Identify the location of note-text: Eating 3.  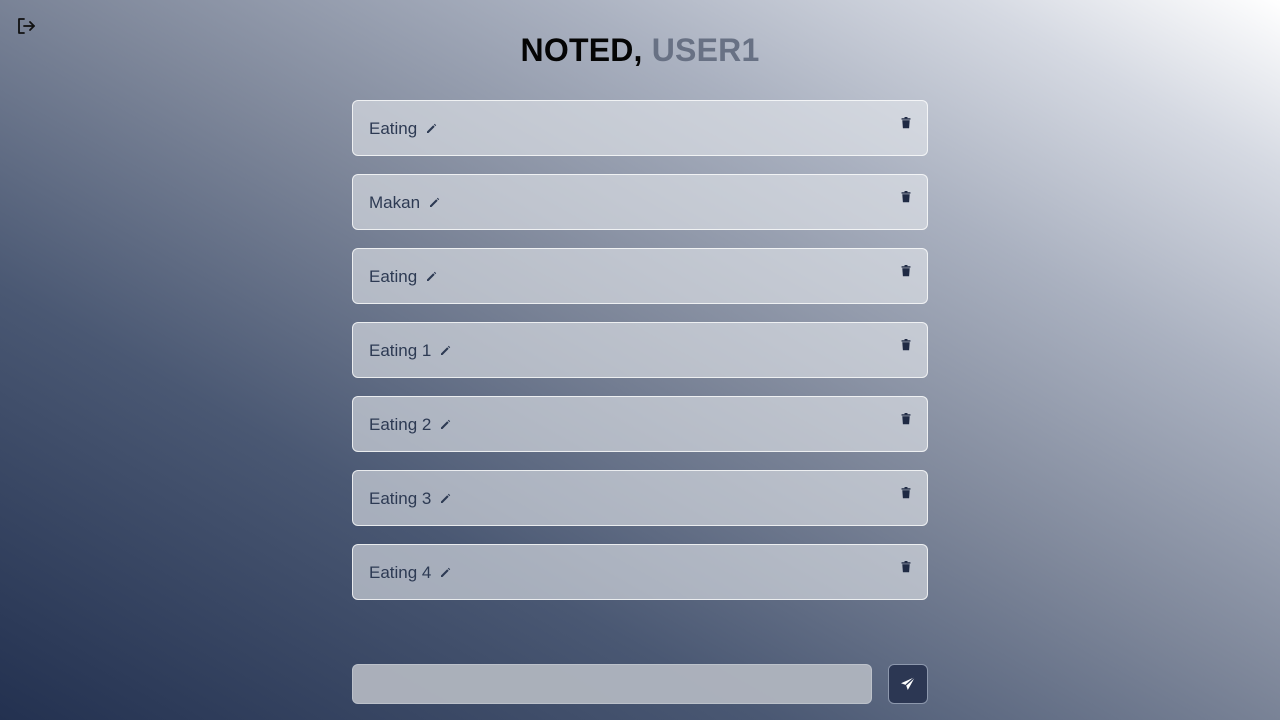
(400, 498).